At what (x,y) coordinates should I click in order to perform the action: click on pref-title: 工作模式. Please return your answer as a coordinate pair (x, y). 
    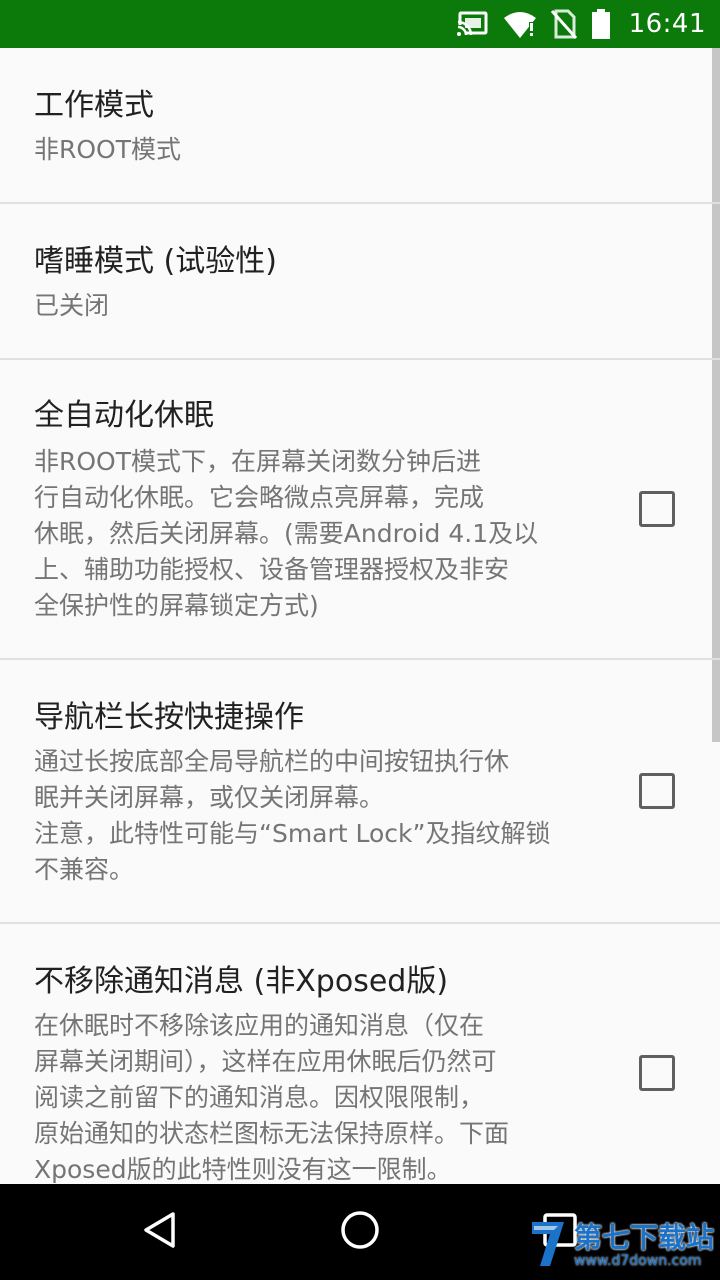
    Looking at the image, I should click on (94, 105).